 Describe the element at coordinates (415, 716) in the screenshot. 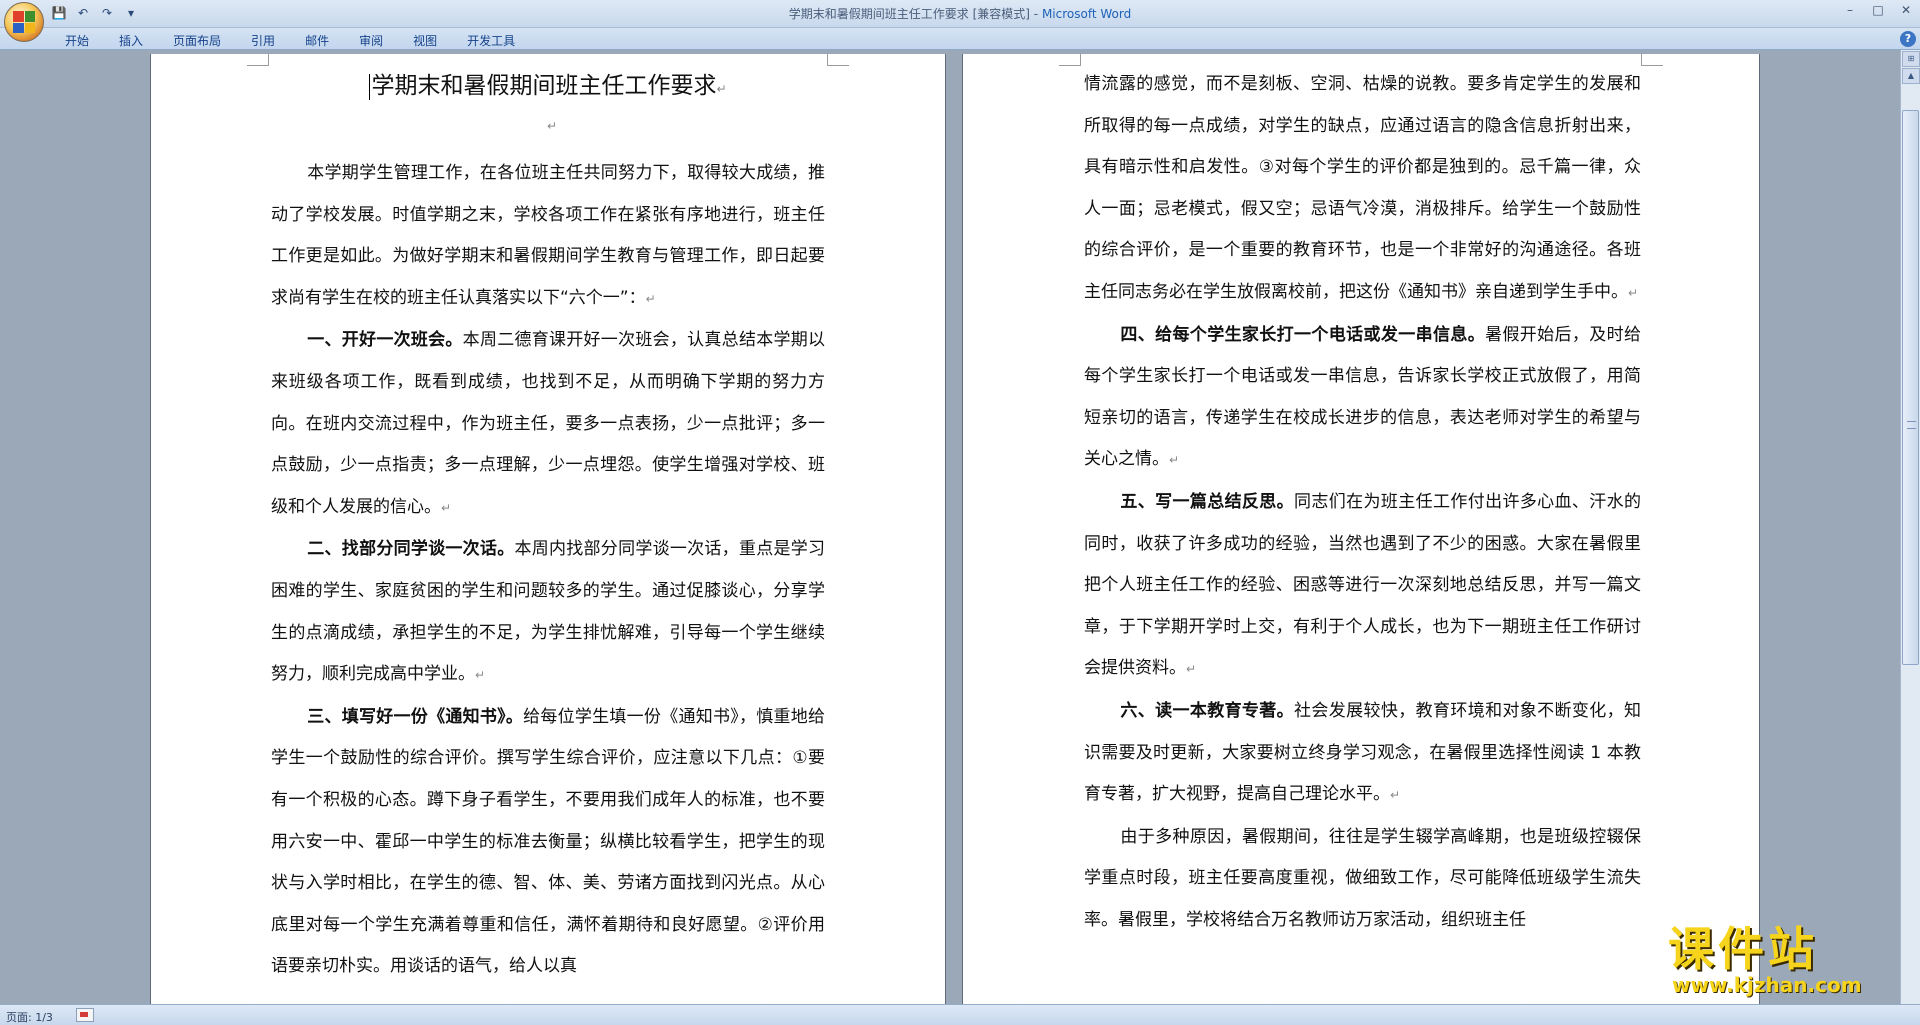

I see `paragraph-heading: 三、填写好一份《通知书》。` at that location.